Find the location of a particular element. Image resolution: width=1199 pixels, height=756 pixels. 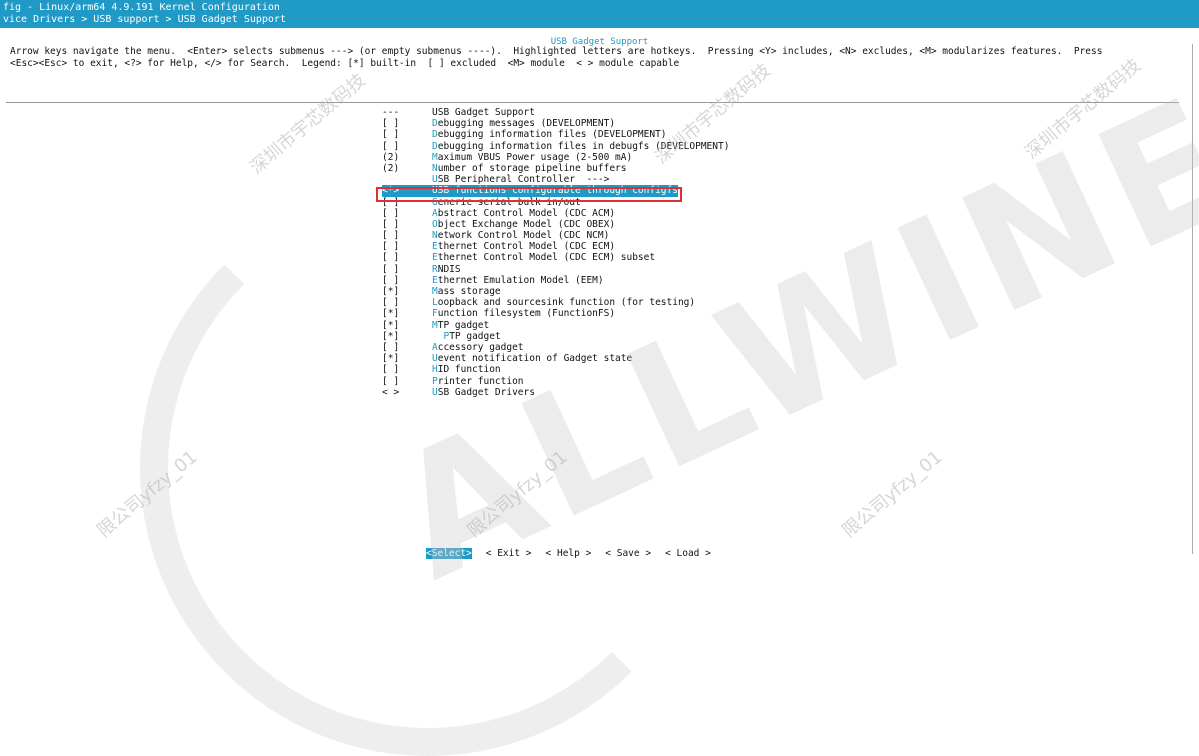

menu-item: [ ] Ethernet Control Model (CDC ECM) is located at coordinates (555, 246).